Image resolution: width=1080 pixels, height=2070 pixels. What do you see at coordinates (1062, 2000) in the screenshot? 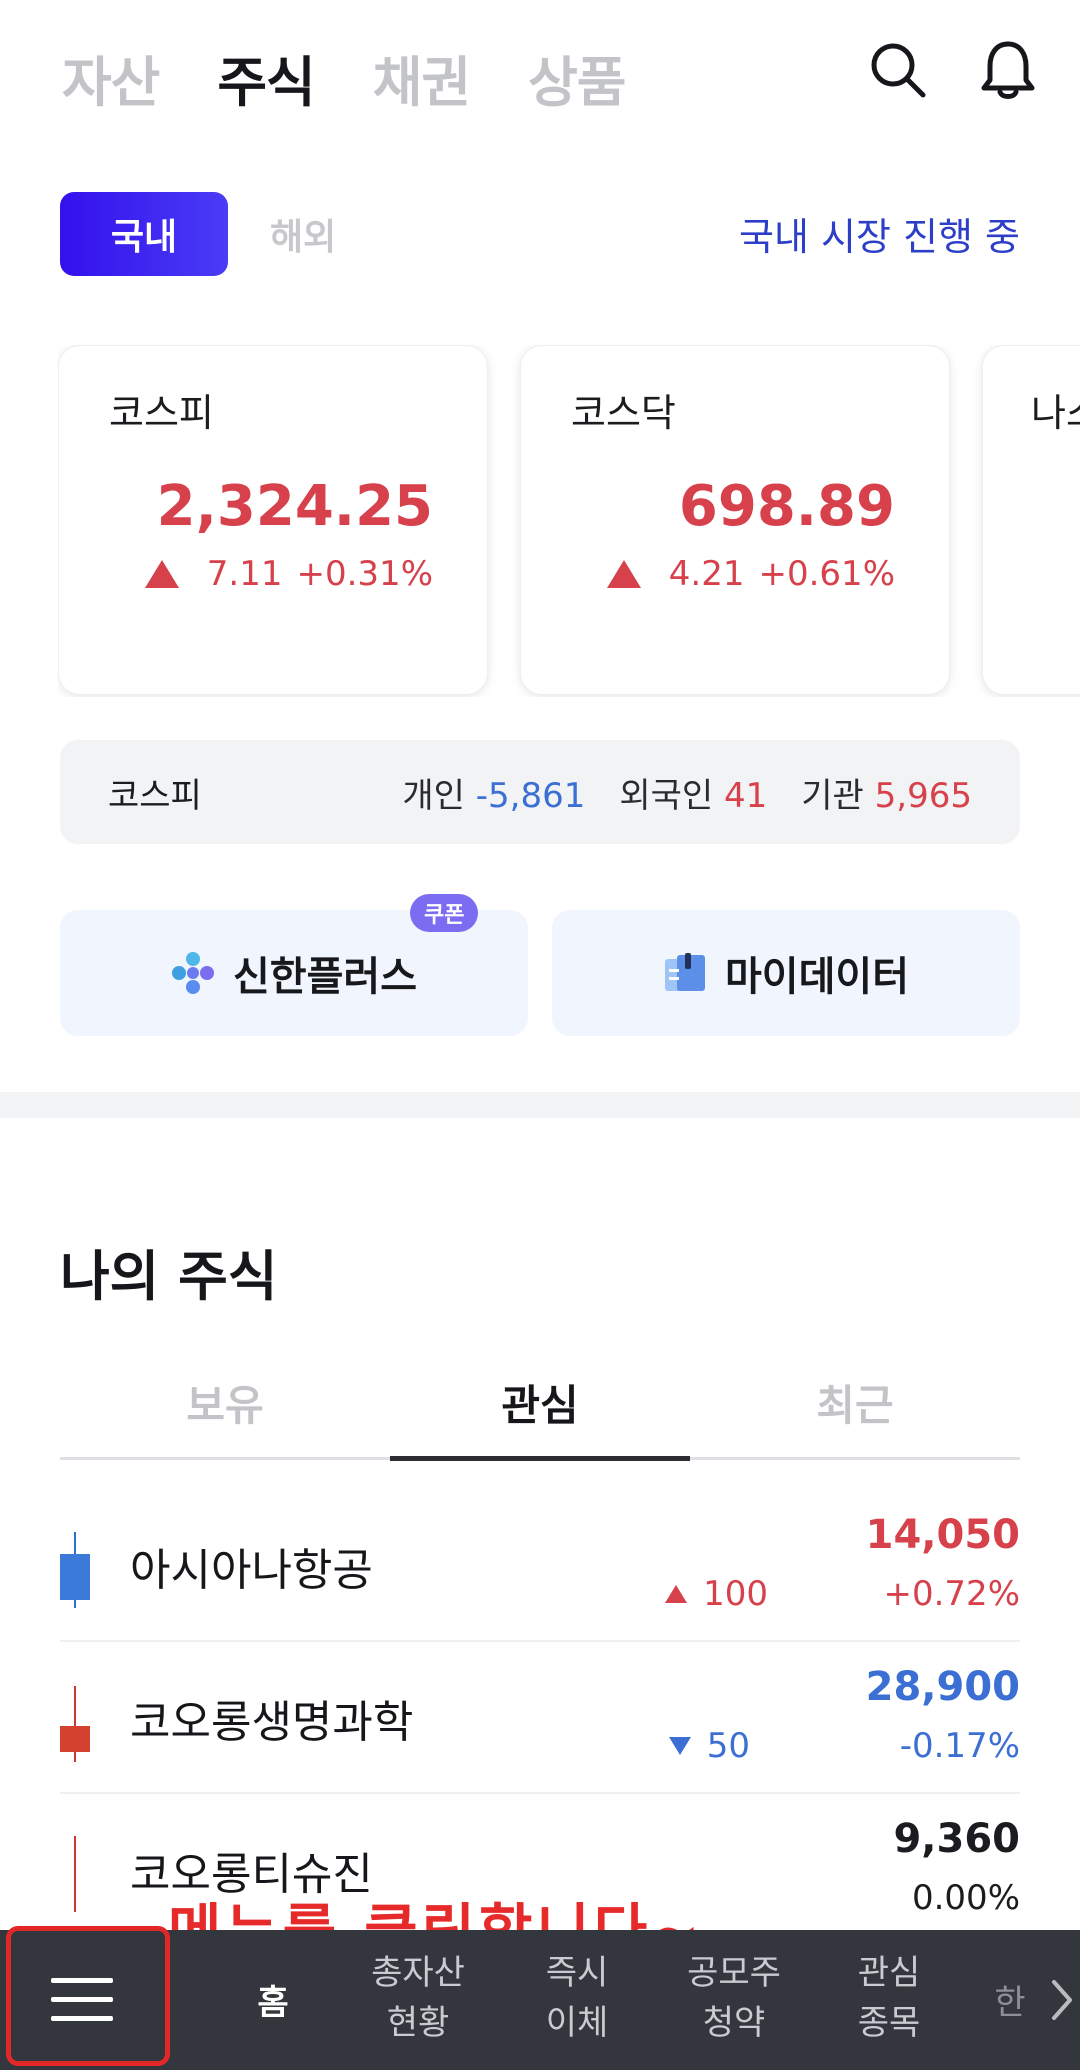
I see `chevron-right-icon` at bounding box center [1062, 2000].